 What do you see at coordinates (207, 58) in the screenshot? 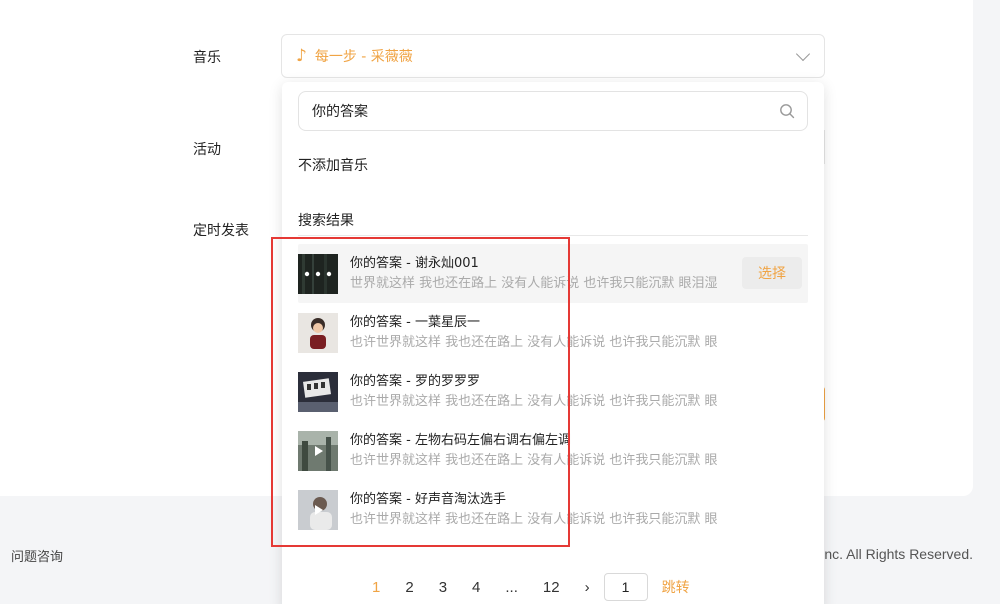
I see `music-label: 音乐` at bounding box center [207, 58].